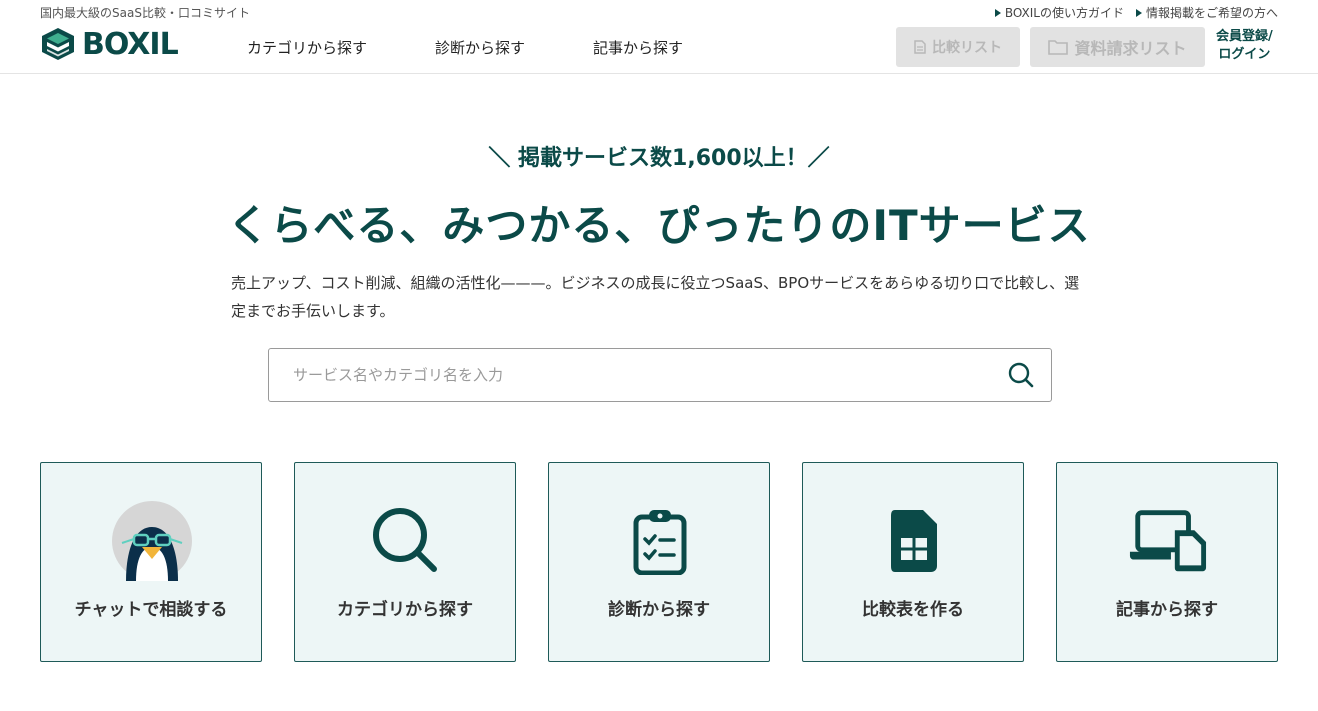 This screenshot has height=711, width=1318. What do you see at coordinates (920, 47) in the screenshot?
I see `document-icon` at bounding box center [920, 47].